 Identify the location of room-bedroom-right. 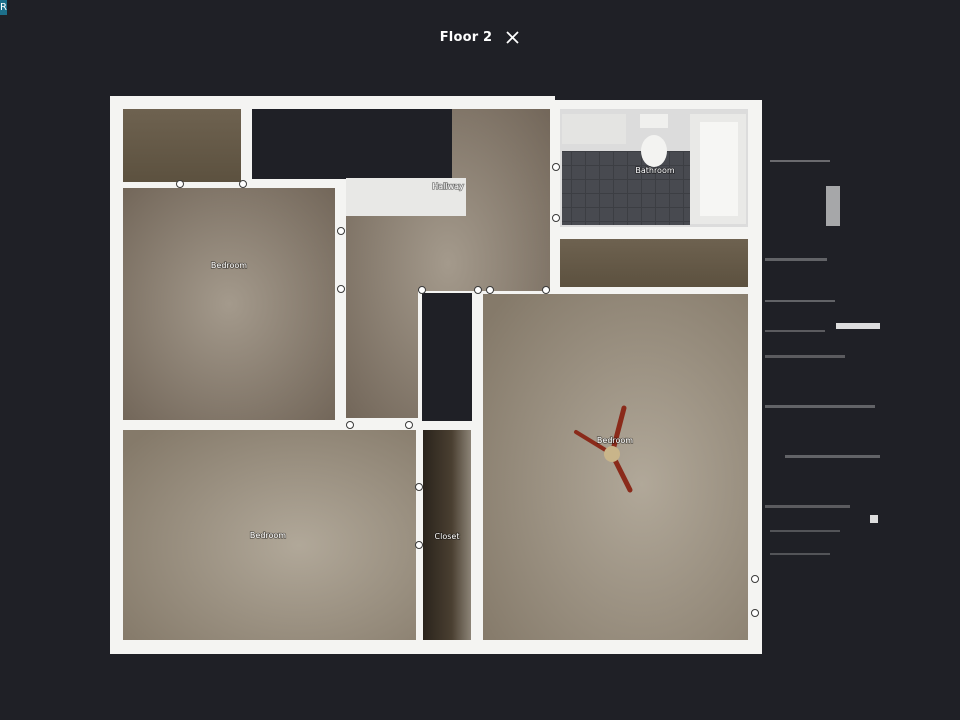
(615, 467).